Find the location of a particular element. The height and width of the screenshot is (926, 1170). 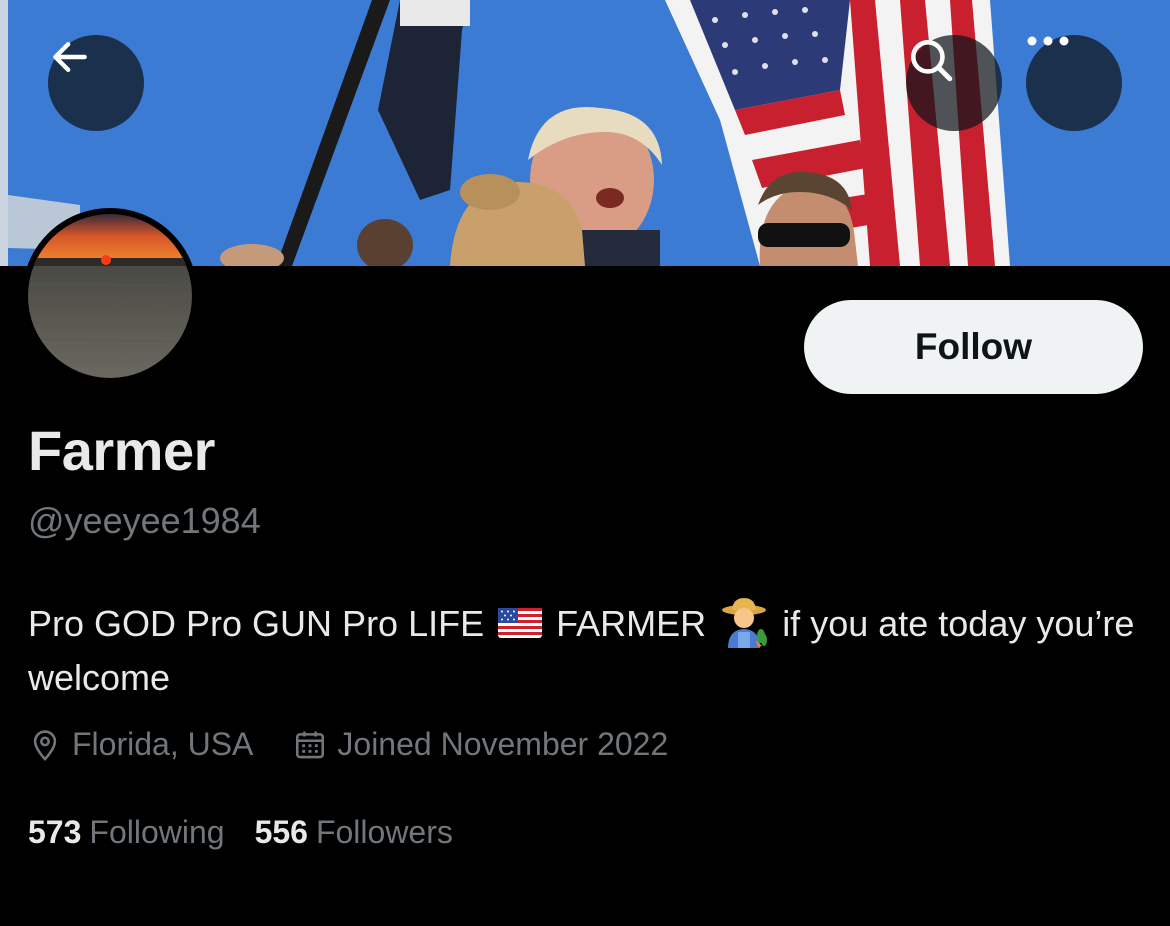

profile-meta: Florida, USA Joined November 2022 is located at coordinates (368, 744).